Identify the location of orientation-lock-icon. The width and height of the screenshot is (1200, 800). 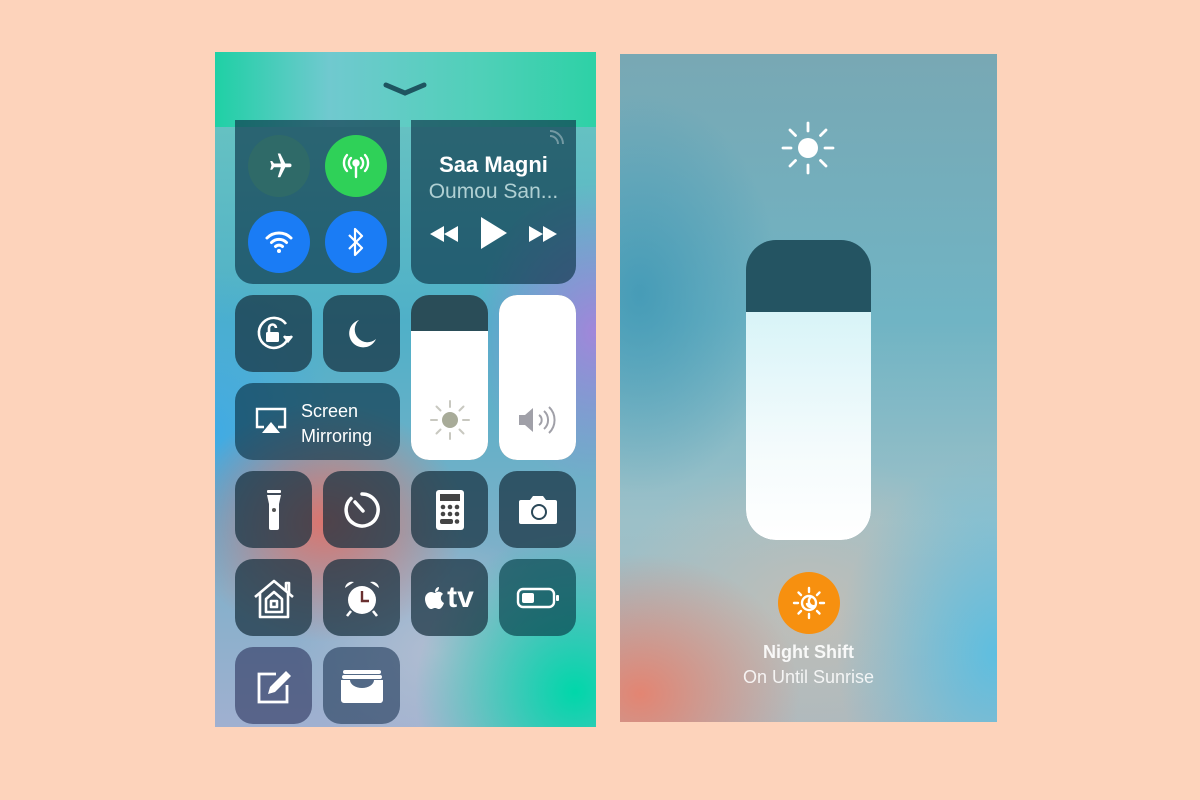
(275, 332).